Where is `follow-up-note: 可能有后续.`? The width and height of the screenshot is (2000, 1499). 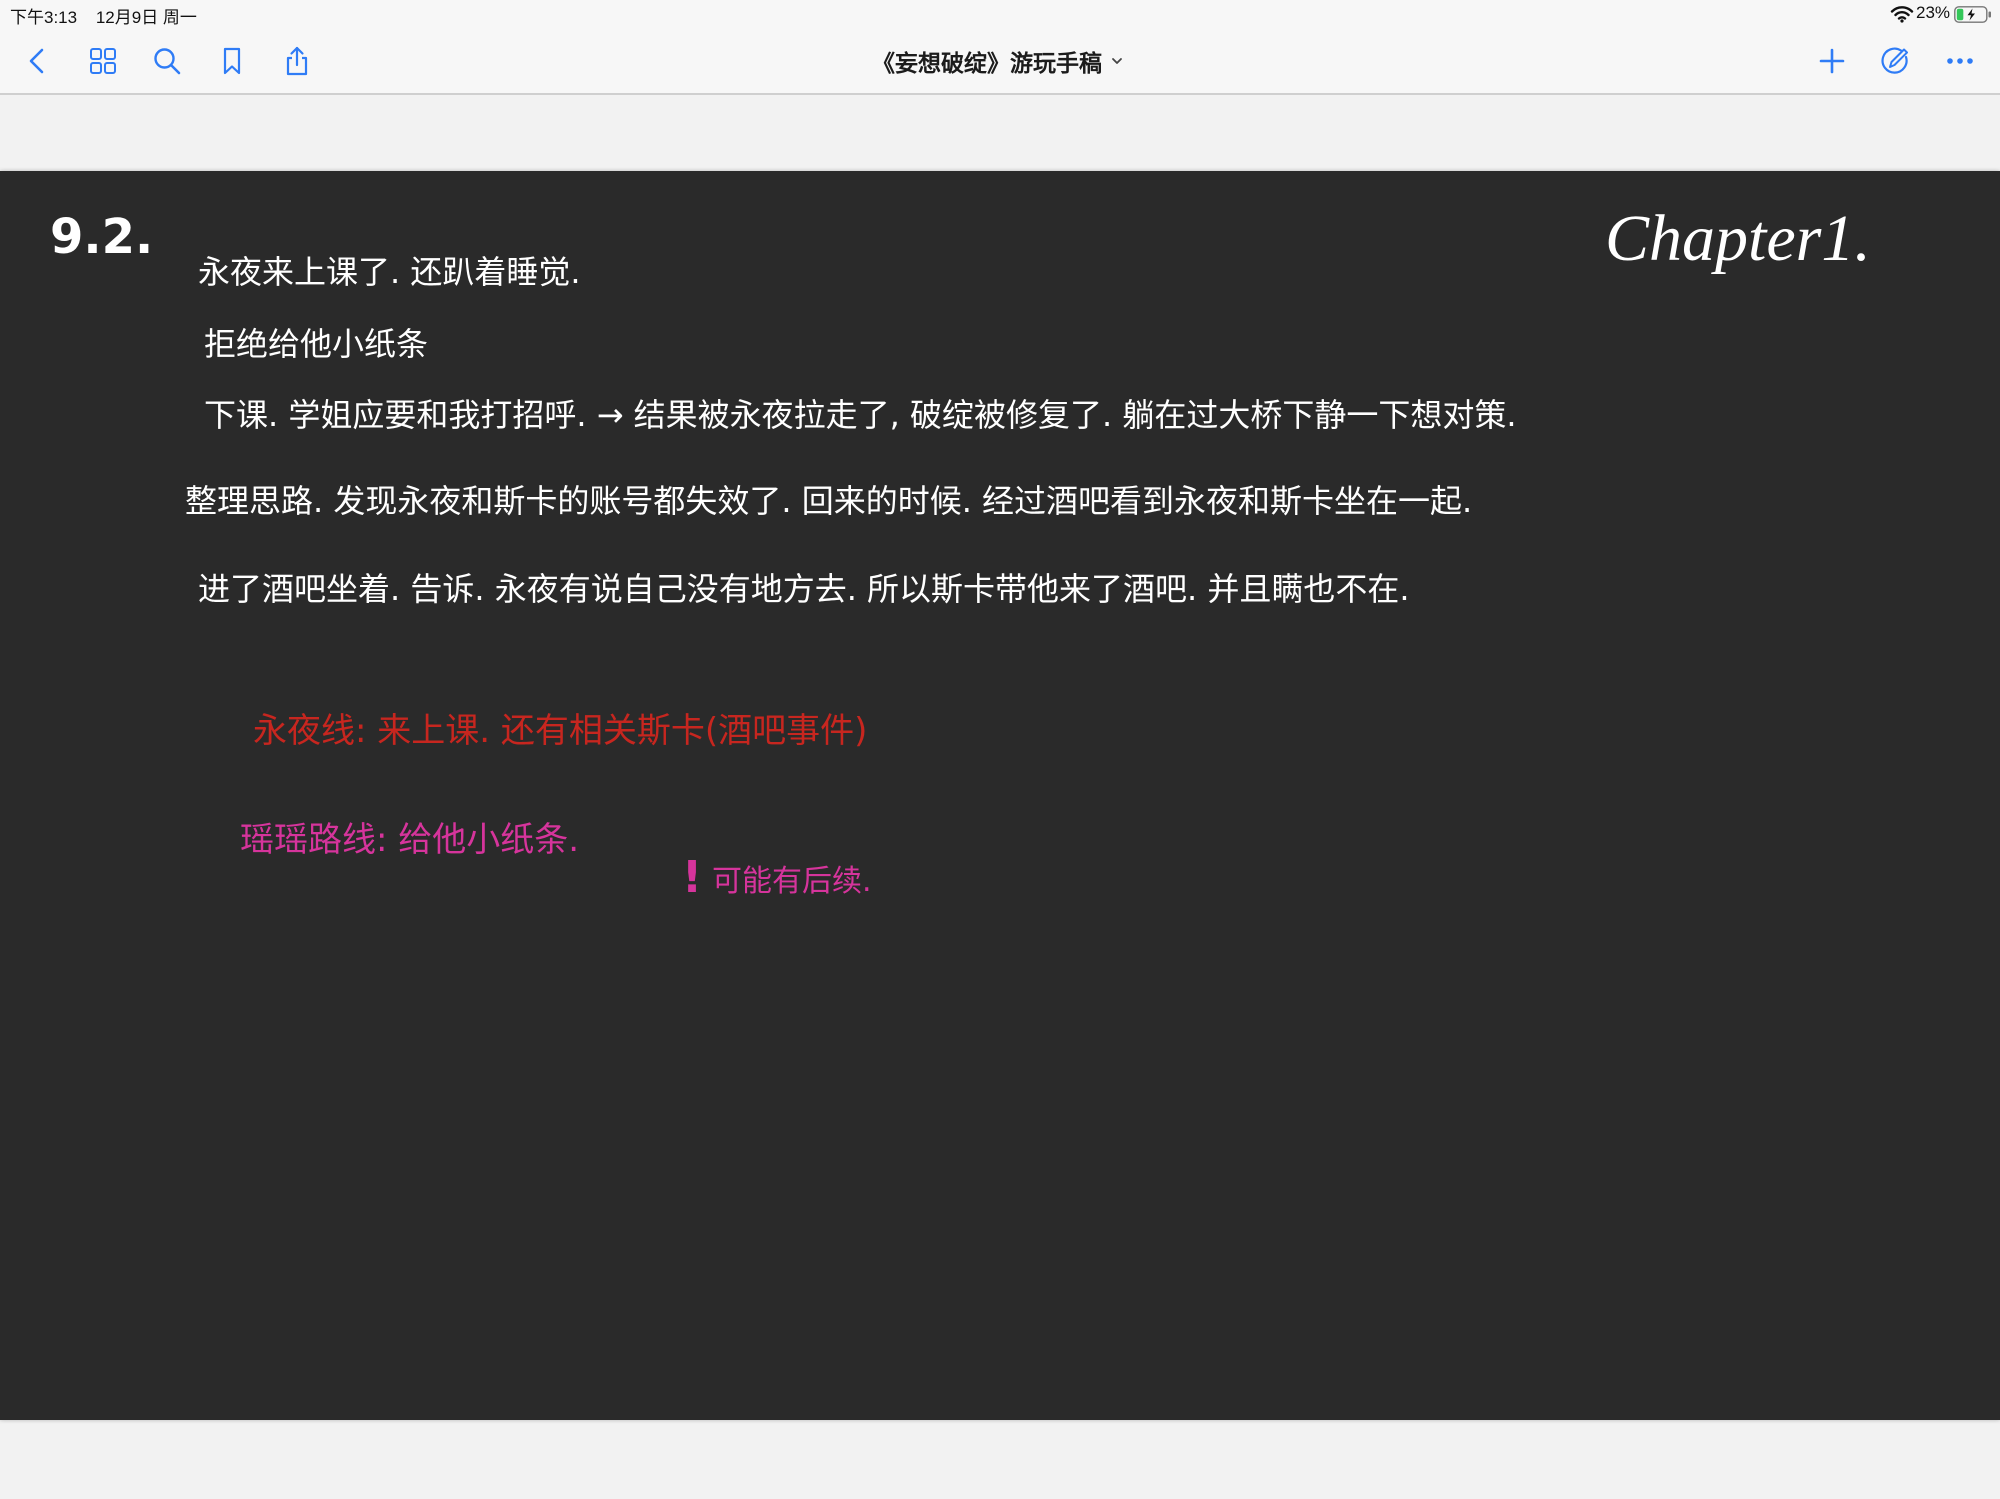
follow-up-note: 可能有后续. is located at coordinates (792, 881).